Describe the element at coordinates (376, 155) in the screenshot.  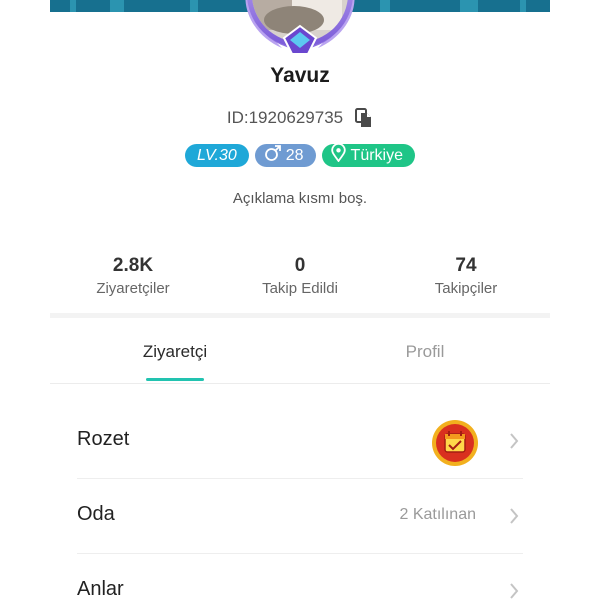
I see `country-text: Türkiye` at that location.